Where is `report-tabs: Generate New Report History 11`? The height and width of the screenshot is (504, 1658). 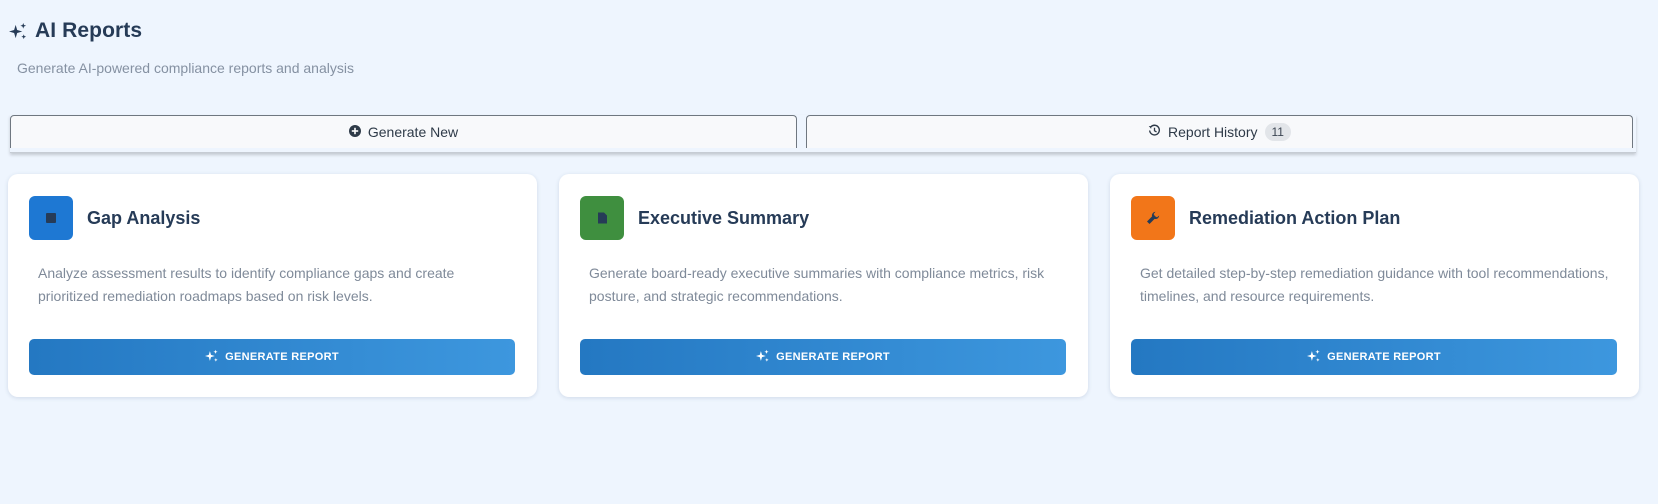 report-tabs: Generate New Report History 11 is located at coordinates (823, 134).